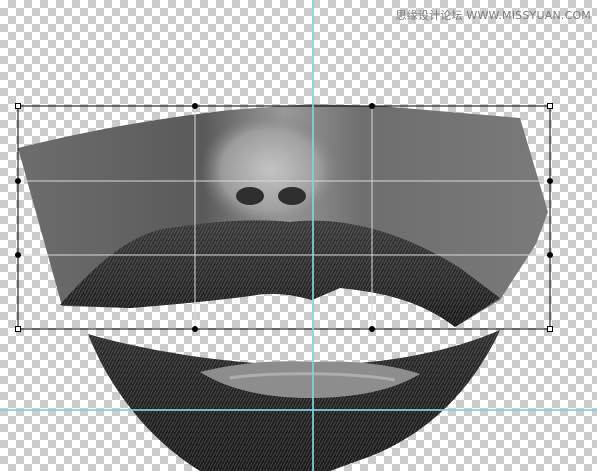 The image size is (597, 471). Describe the element at coordinates (270, 170) in the screenshot. I see `nose-highlight` at that location.